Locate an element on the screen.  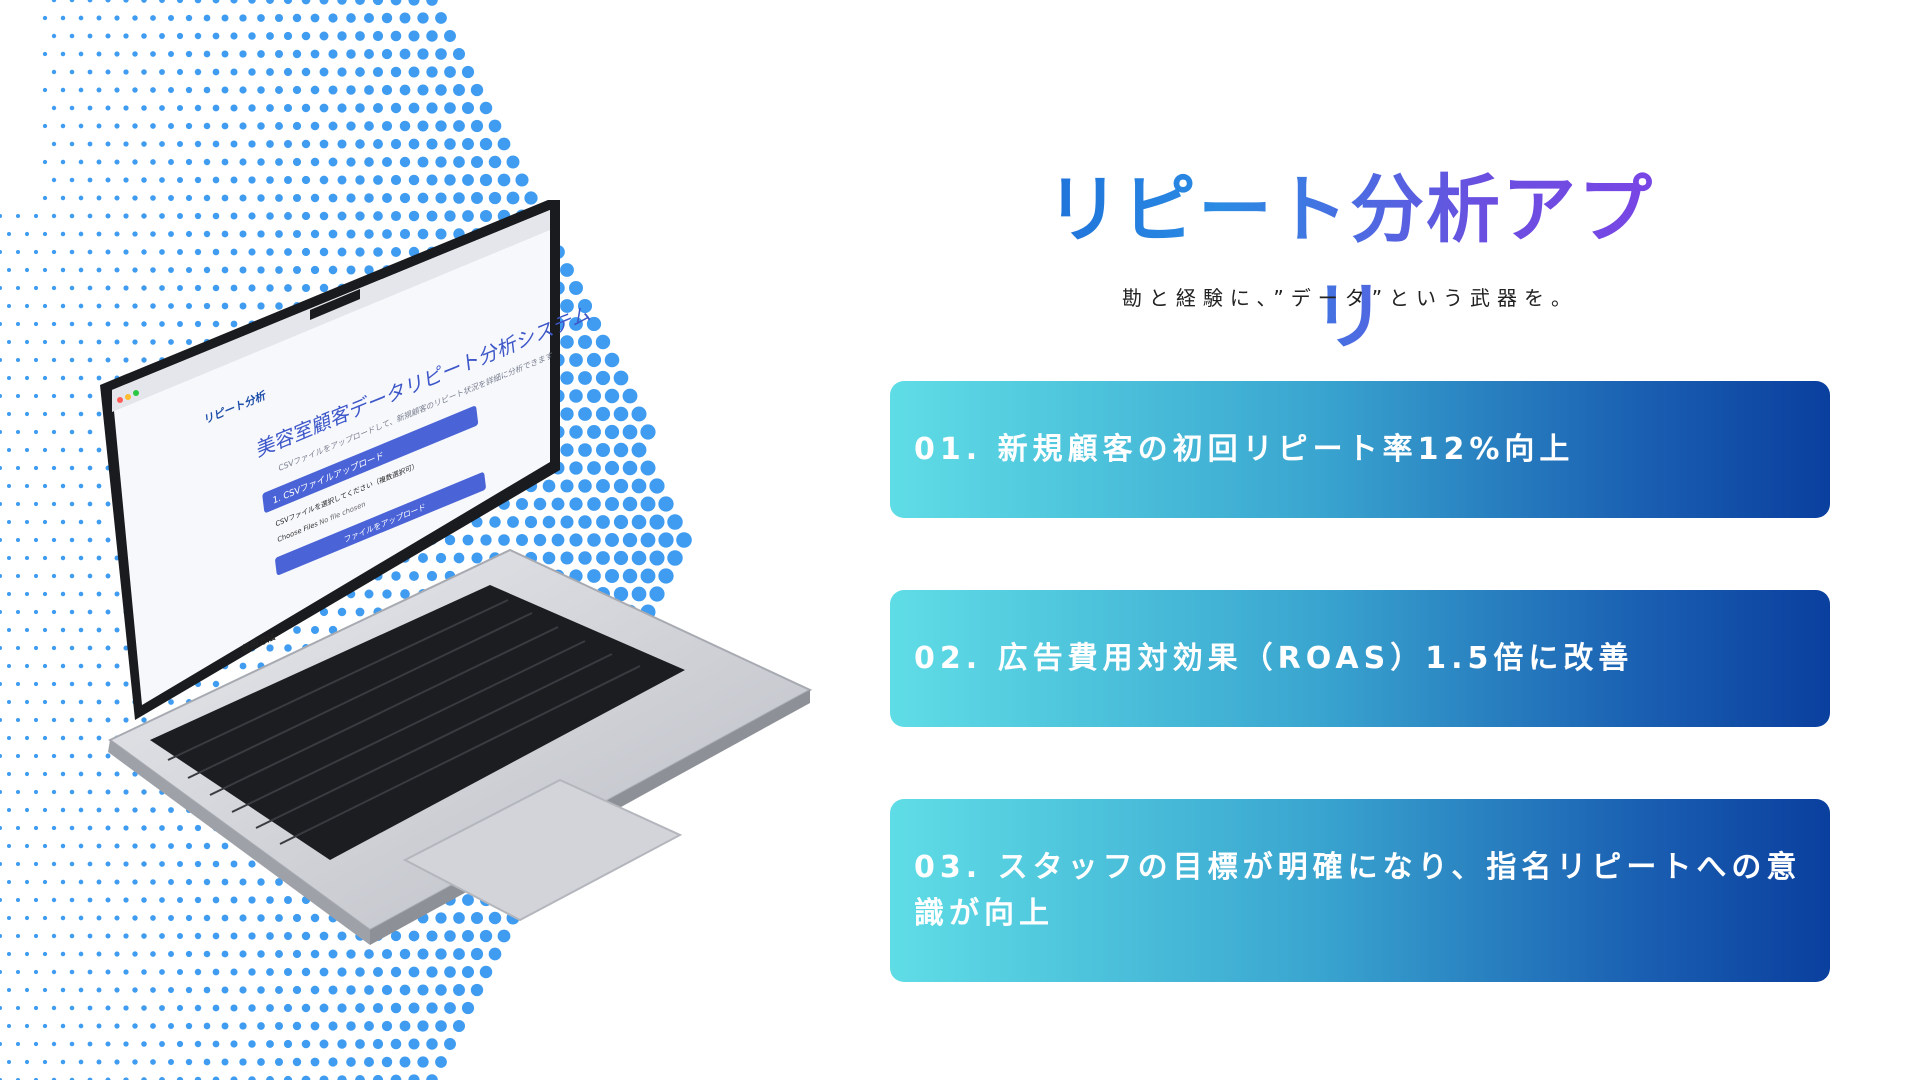
feature-card-3: 03. スタッフの目標が明確になり、指名リピートへの意識が向上 is located at coordinates (1360, 890).